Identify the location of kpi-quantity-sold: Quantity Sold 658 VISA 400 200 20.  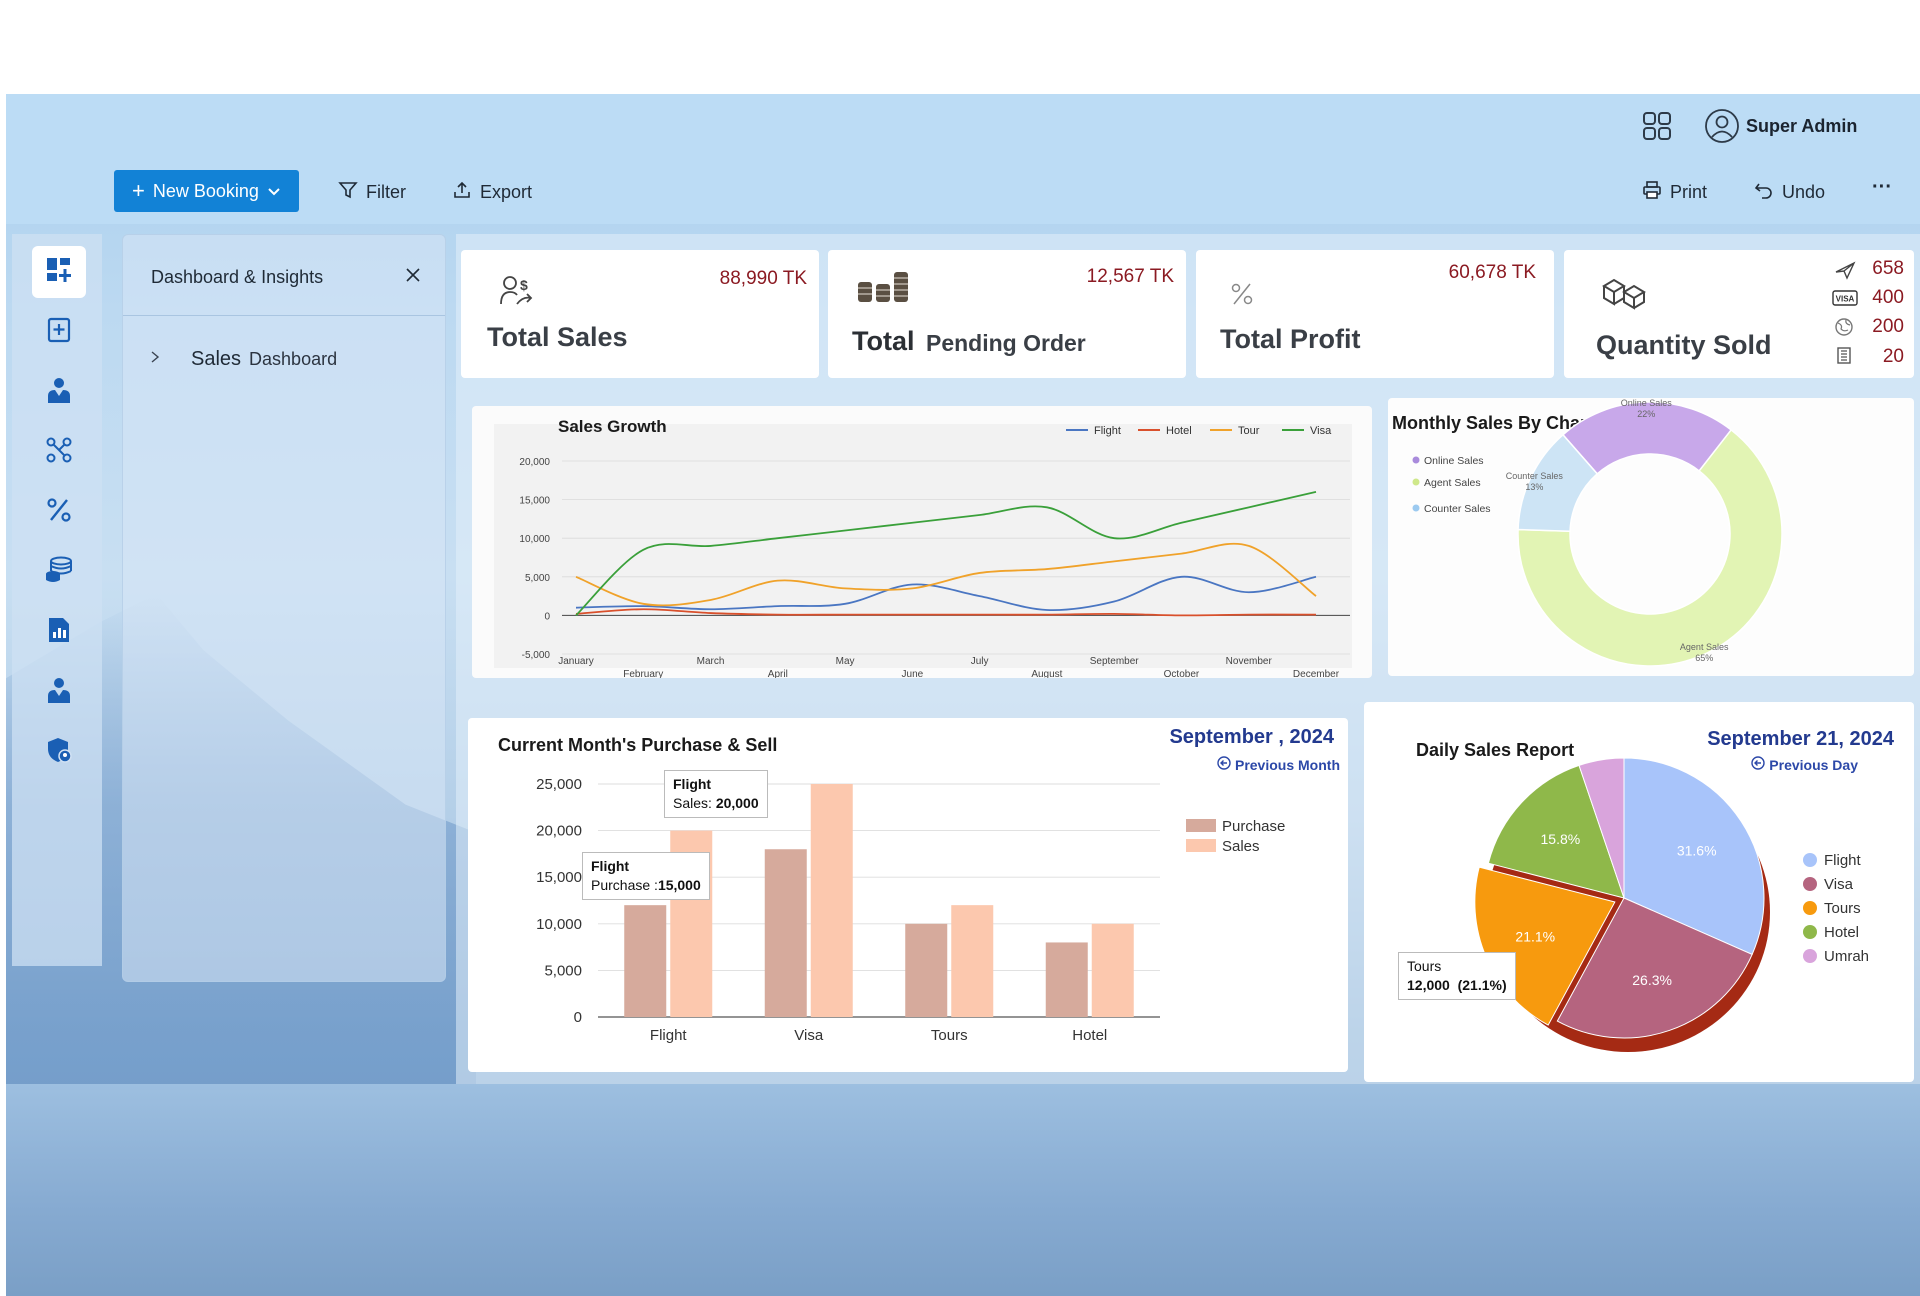
(1739, 314).